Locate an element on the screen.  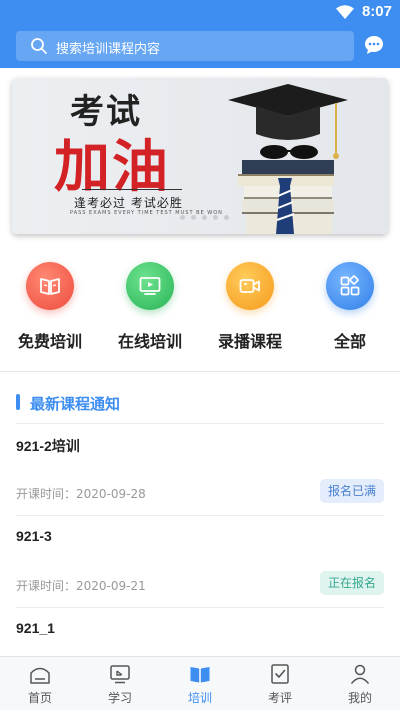
status-badge: 报名已满 is located at coordinates (351, 491).